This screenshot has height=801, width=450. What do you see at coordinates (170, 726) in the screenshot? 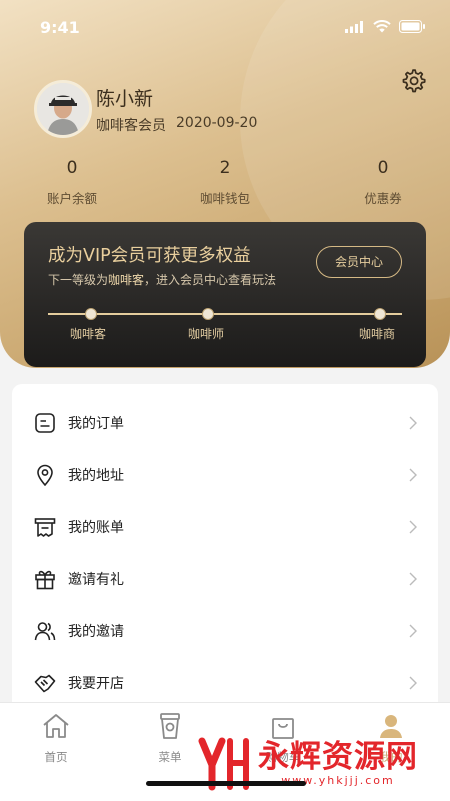
I see `cup-icon` at bounding box center [170, 726].